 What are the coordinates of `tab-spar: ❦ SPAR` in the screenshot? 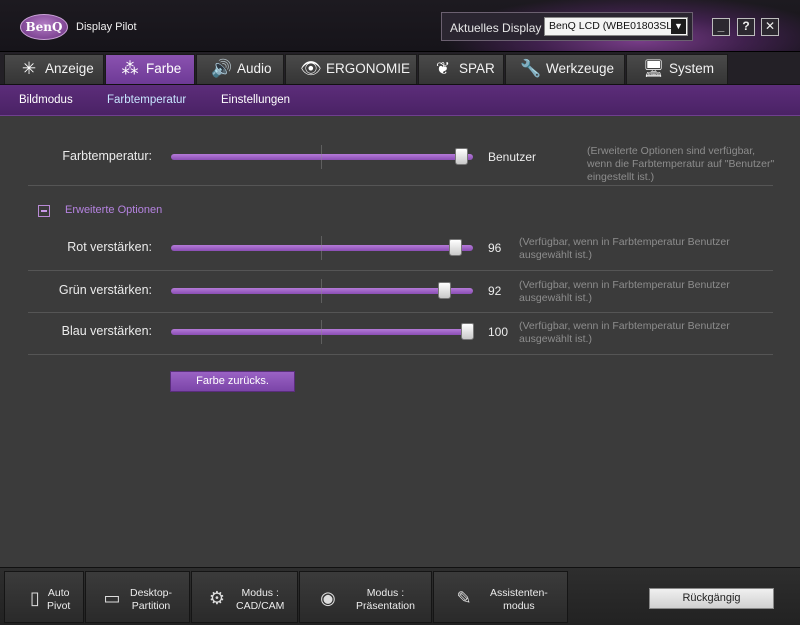 It's located at (461, 69).